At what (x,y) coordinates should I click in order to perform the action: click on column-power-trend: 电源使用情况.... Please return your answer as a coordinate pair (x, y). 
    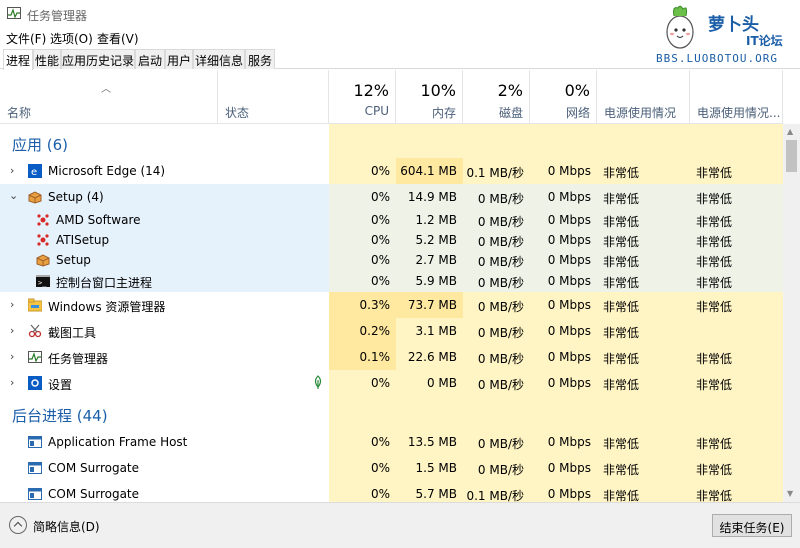
    Looking at the image, I should click on (736, 97).